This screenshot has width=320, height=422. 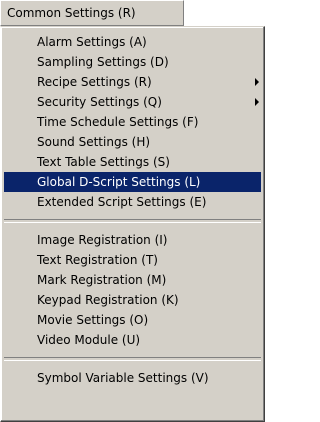 I want to click on menu-item-security-settings: Security Settings (Q), so click(x=132, y=102).